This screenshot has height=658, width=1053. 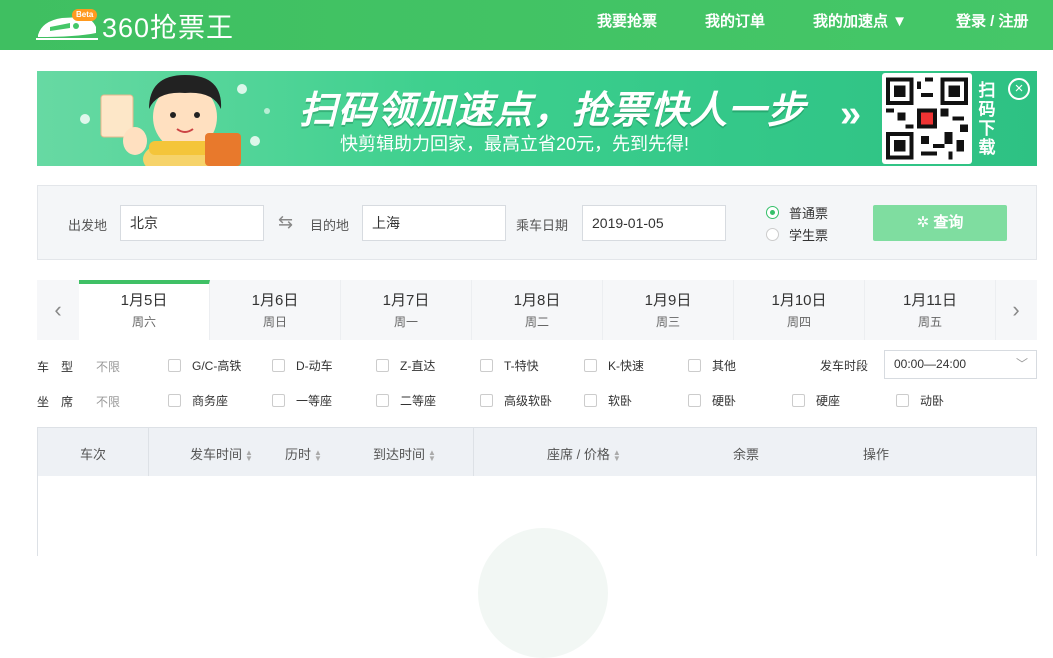 I want to click on results-table-header: 车次 发车时间 ▲ ▼ 历时 ▲ ▼ 到达时间 ▲ ▼ 座席 / 价格 ▲ ▼ 余票 操作, so click(x=537, y=452).